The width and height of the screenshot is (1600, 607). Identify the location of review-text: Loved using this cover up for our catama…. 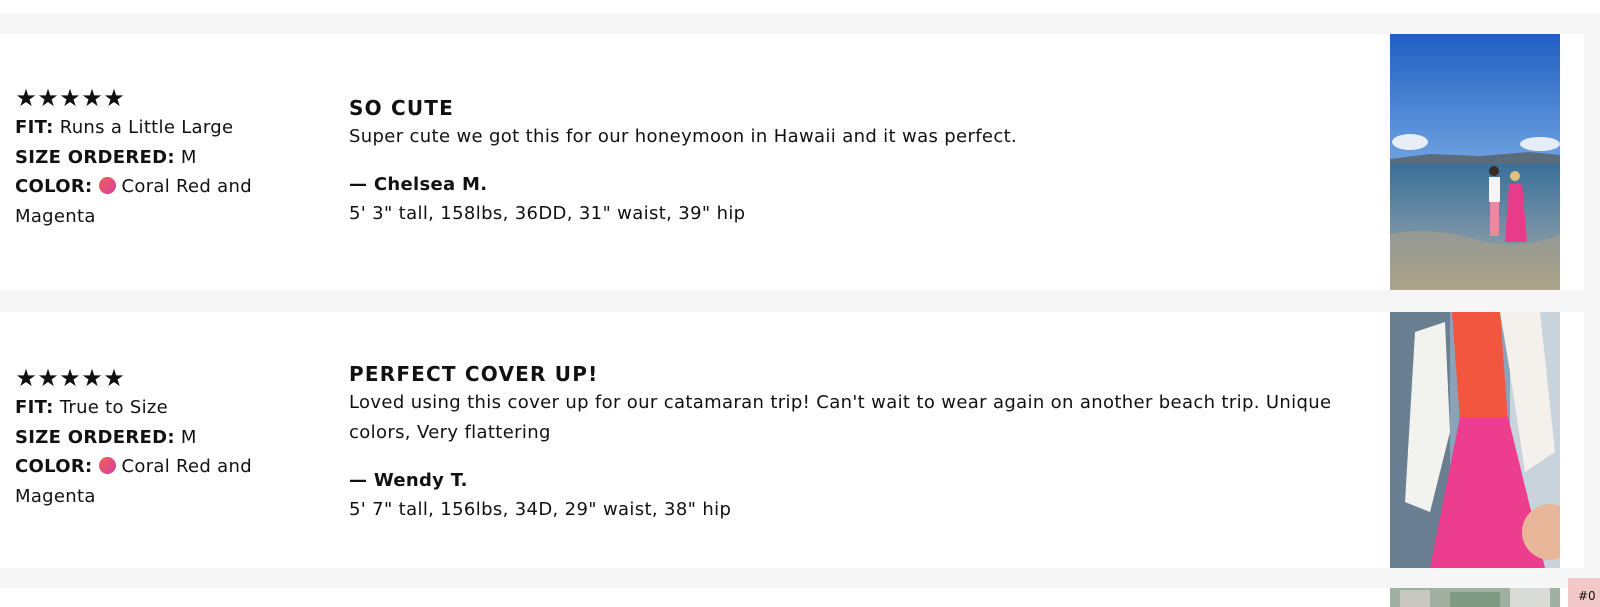
(840, 417).